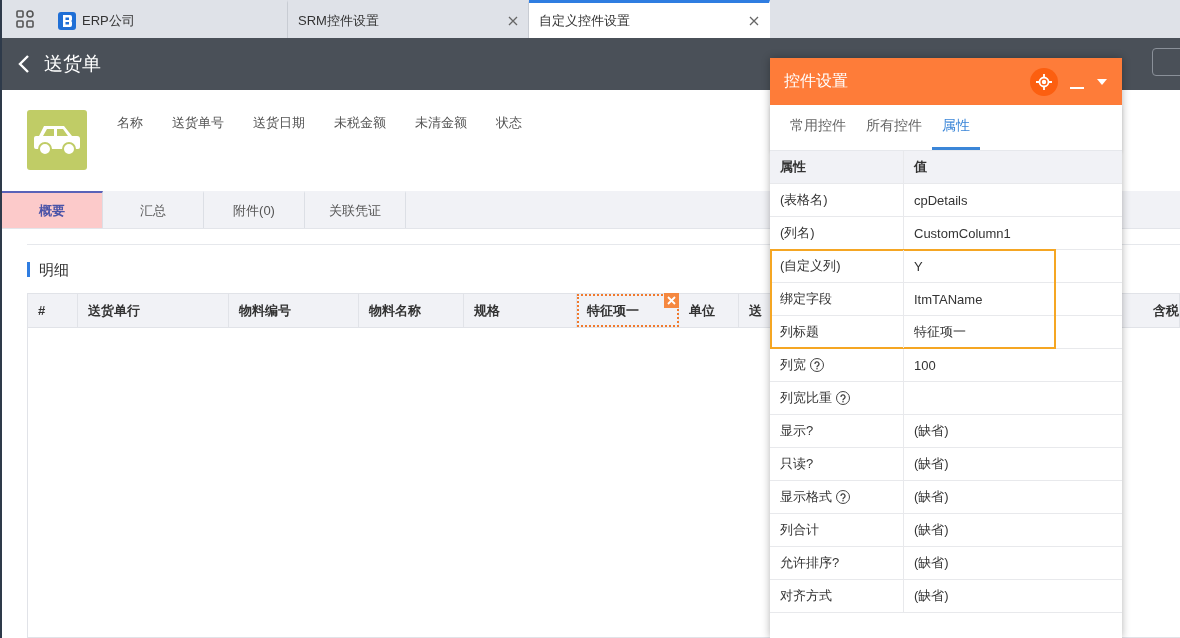 Image resolution: width=1180 pixels, height=638 pixels. I want to click on browser-tab: 自定义控件设置, so click(649, 19).